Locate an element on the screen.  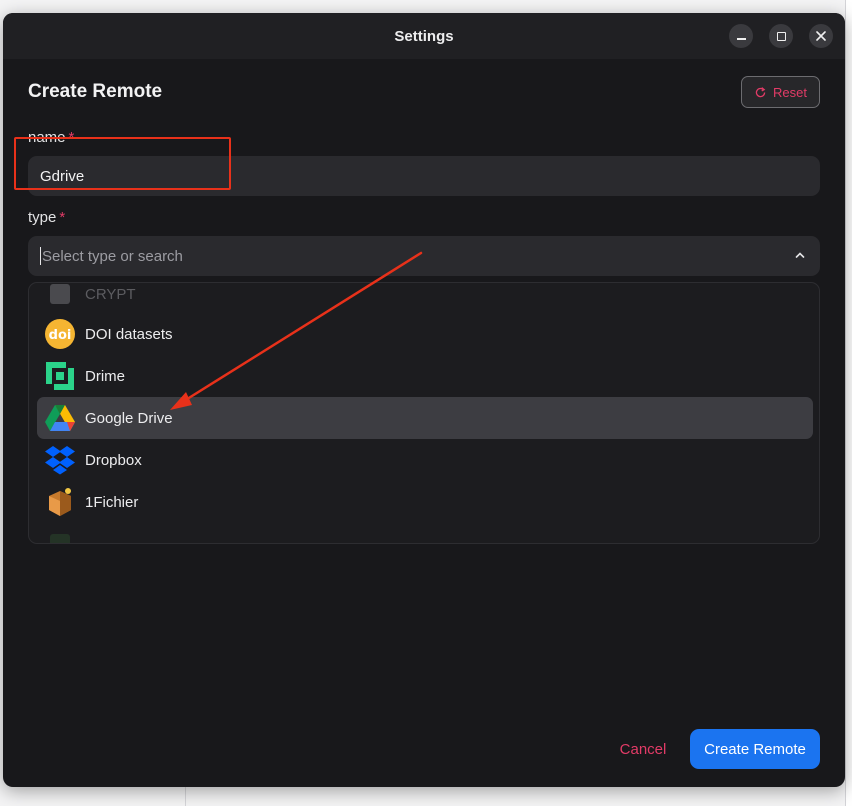
maximize-button is located at coordinates (781, 36).